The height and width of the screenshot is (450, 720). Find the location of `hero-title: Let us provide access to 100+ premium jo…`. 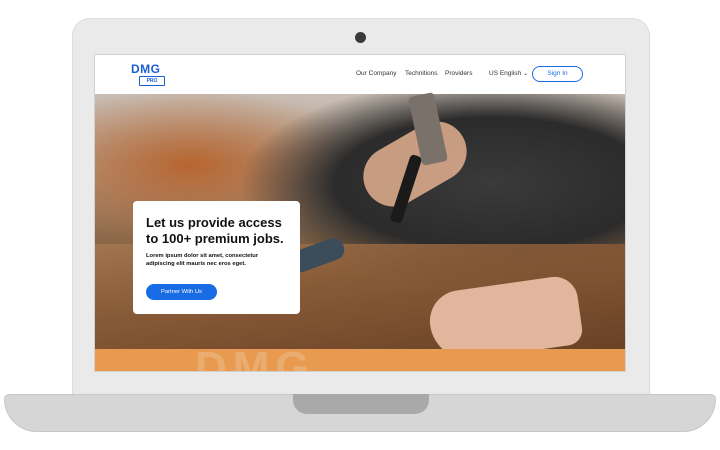

hero-title: Let us provide access to 100+ premium jo… is located at coordinates (215, 230).